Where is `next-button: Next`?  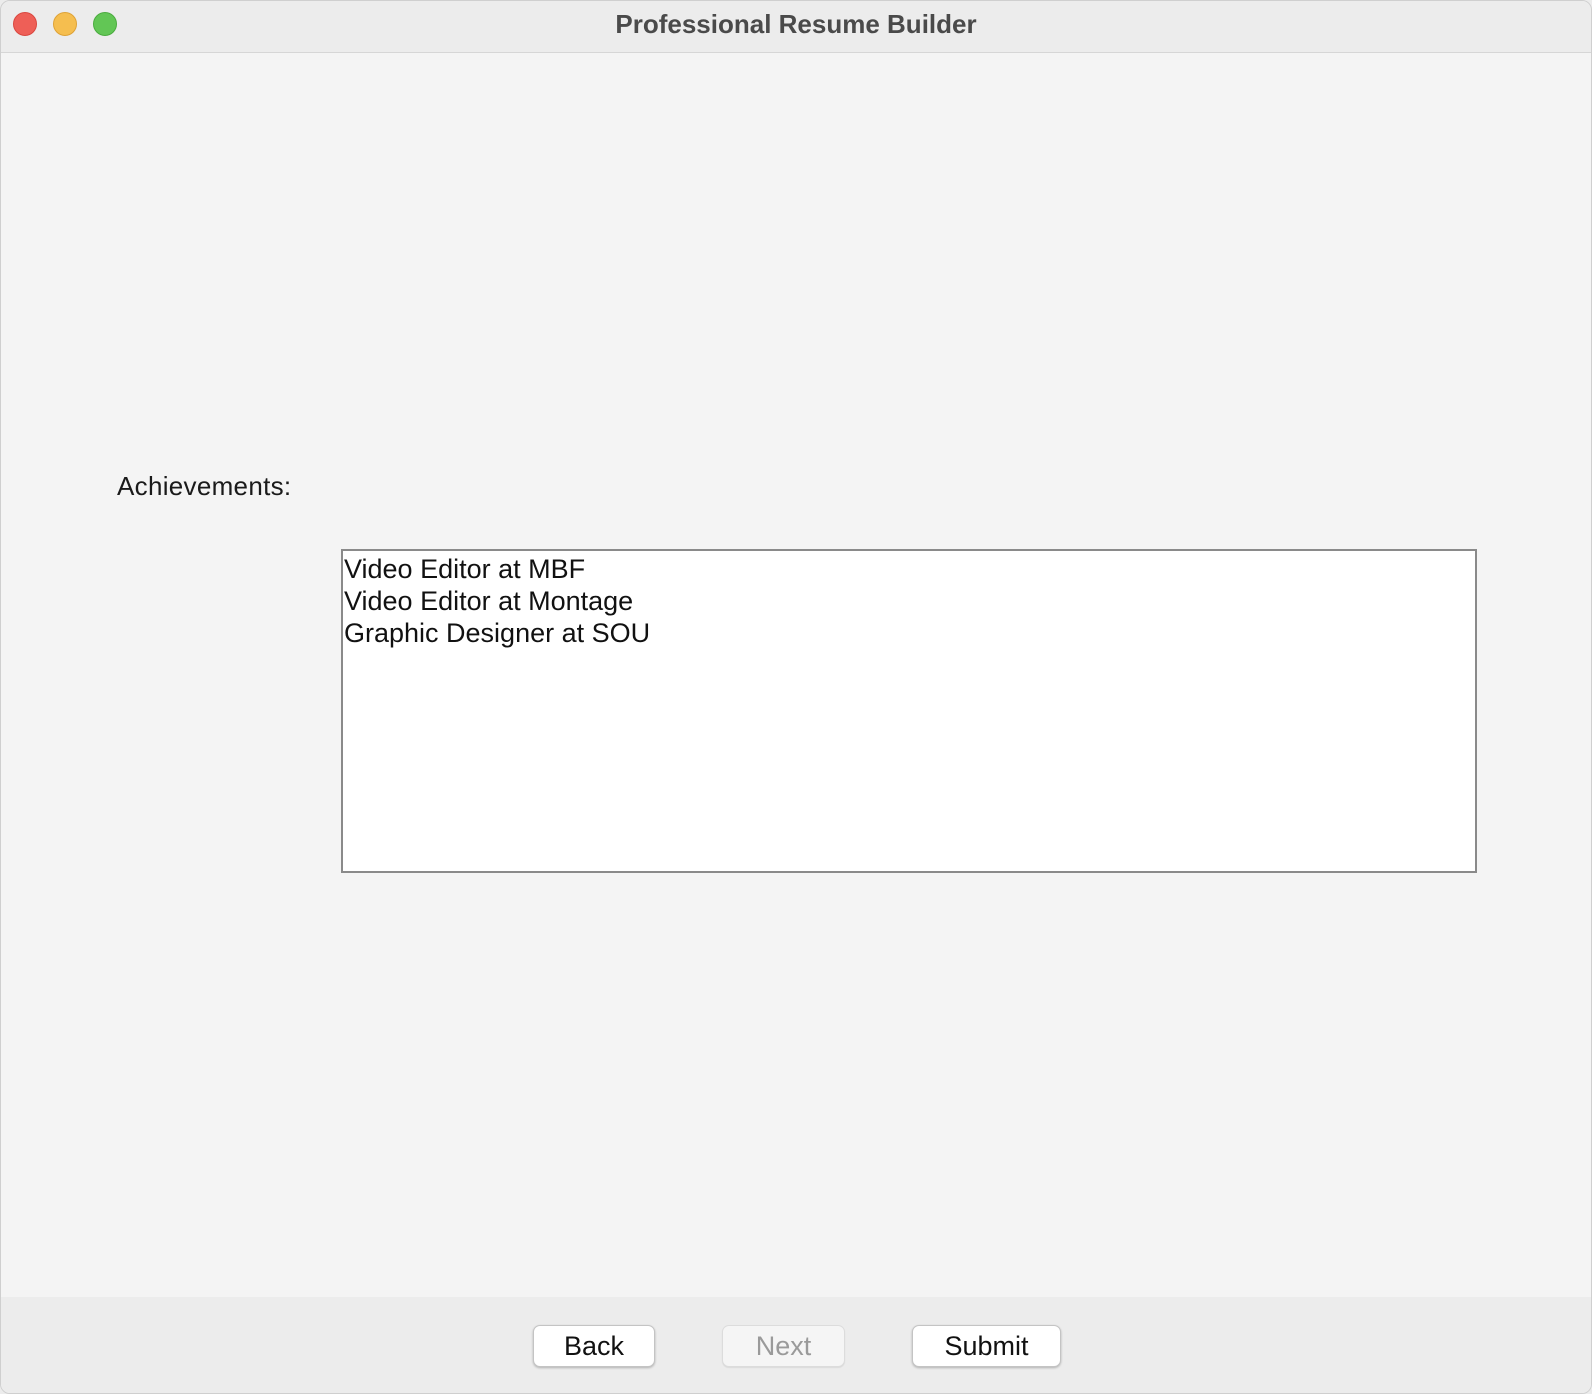 next-button: Next is located at coordinates (783, 1346).